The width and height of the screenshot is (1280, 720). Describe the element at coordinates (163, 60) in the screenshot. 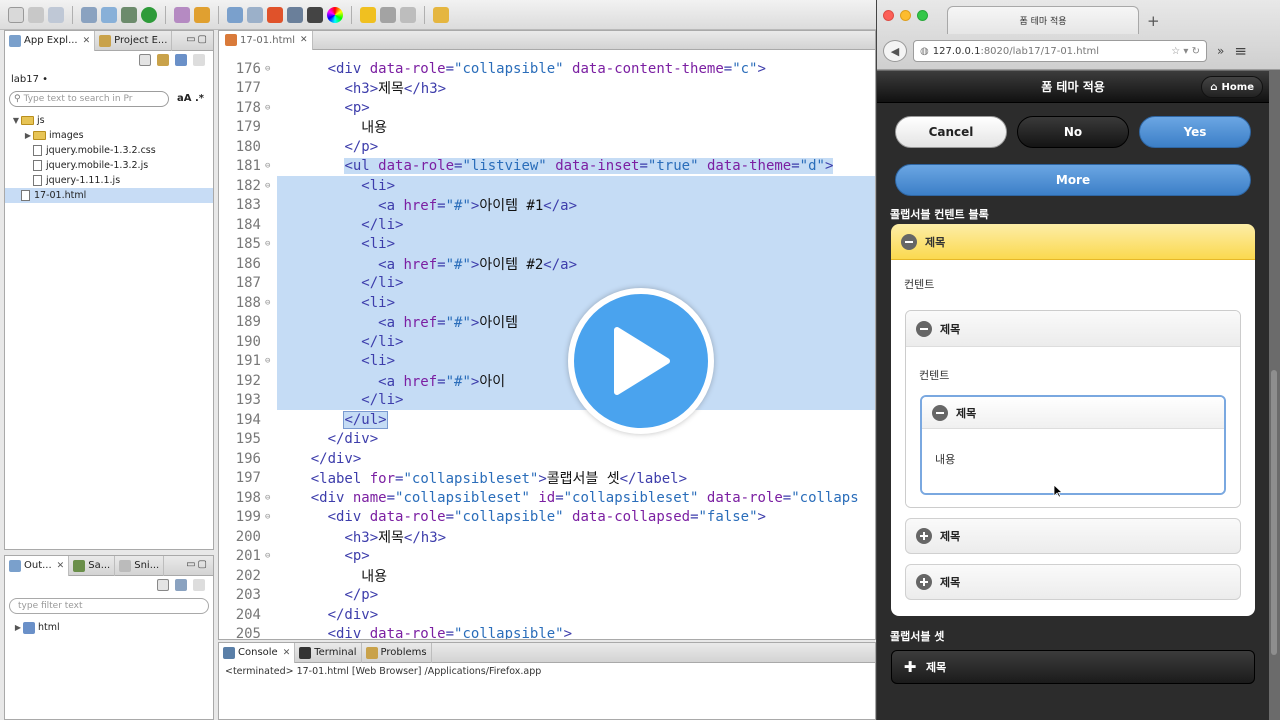

I see `menu-icon` at that location.